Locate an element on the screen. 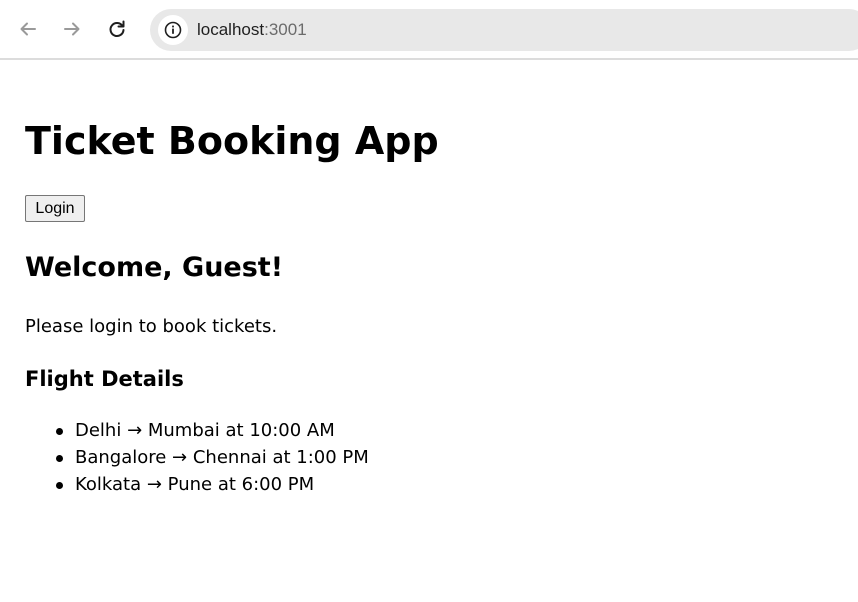 The image size is (858, 602). login-button: Login is located at coordinates (55, 208).